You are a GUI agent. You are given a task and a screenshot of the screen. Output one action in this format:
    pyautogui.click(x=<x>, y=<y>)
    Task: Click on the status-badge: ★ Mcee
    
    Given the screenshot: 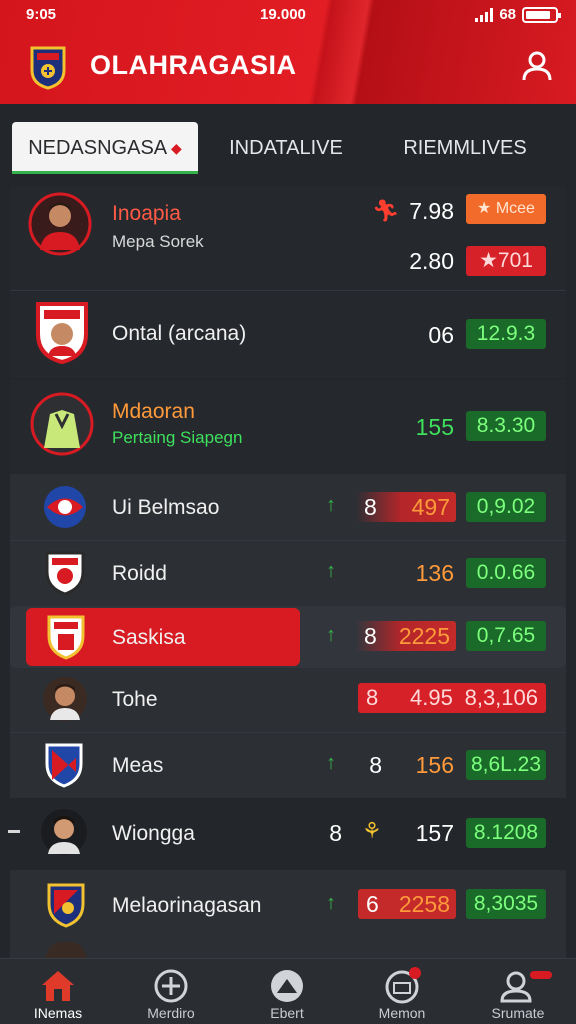 What is the action you would take?
    pyautogui.click(x=506, y=209)
    